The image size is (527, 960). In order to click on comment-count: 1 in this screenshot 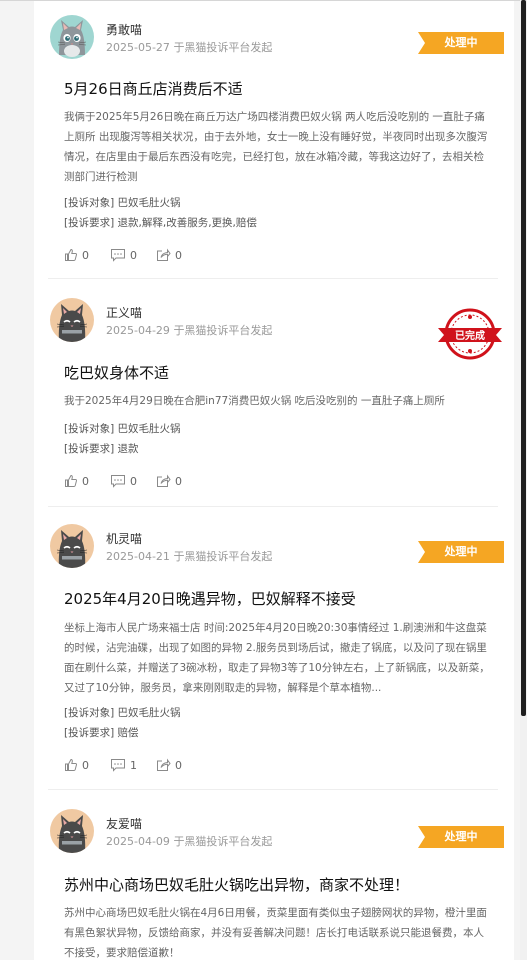, I will do `click(133, 765)`.